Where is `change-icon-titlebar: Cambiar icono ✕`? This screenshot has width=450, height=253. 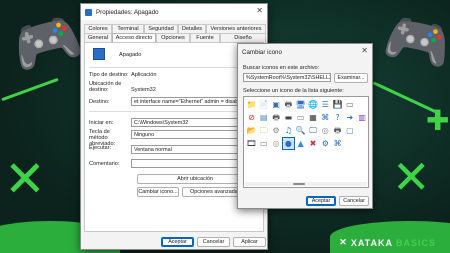 change-icon-titlebar: Cambiar icono ✕ is located at coordinates (305, 52).